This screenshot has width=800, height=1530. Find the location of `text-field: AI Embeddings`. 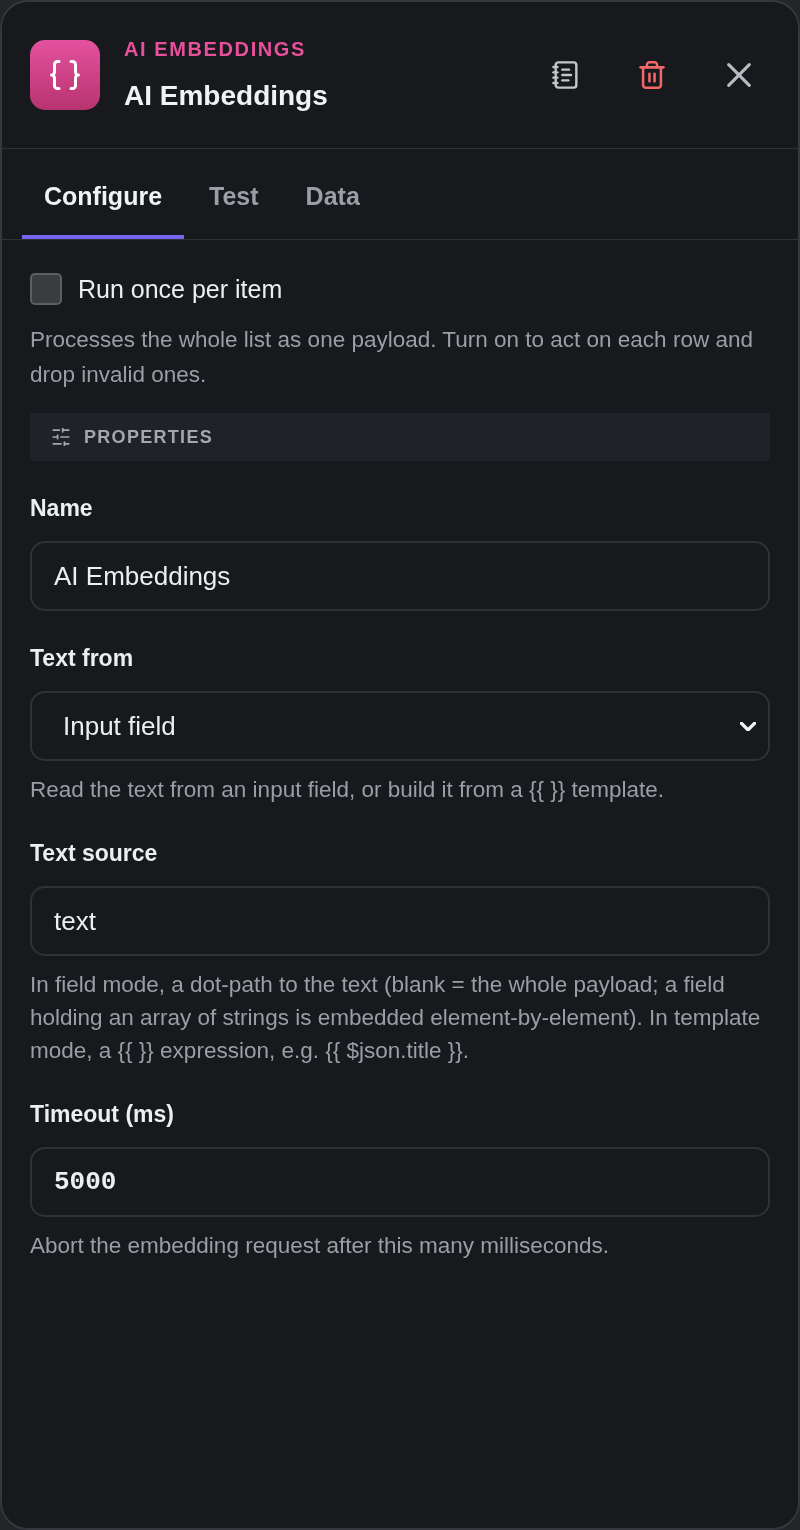

text-field: AI Embeddings is located at coordinates (400, 576).